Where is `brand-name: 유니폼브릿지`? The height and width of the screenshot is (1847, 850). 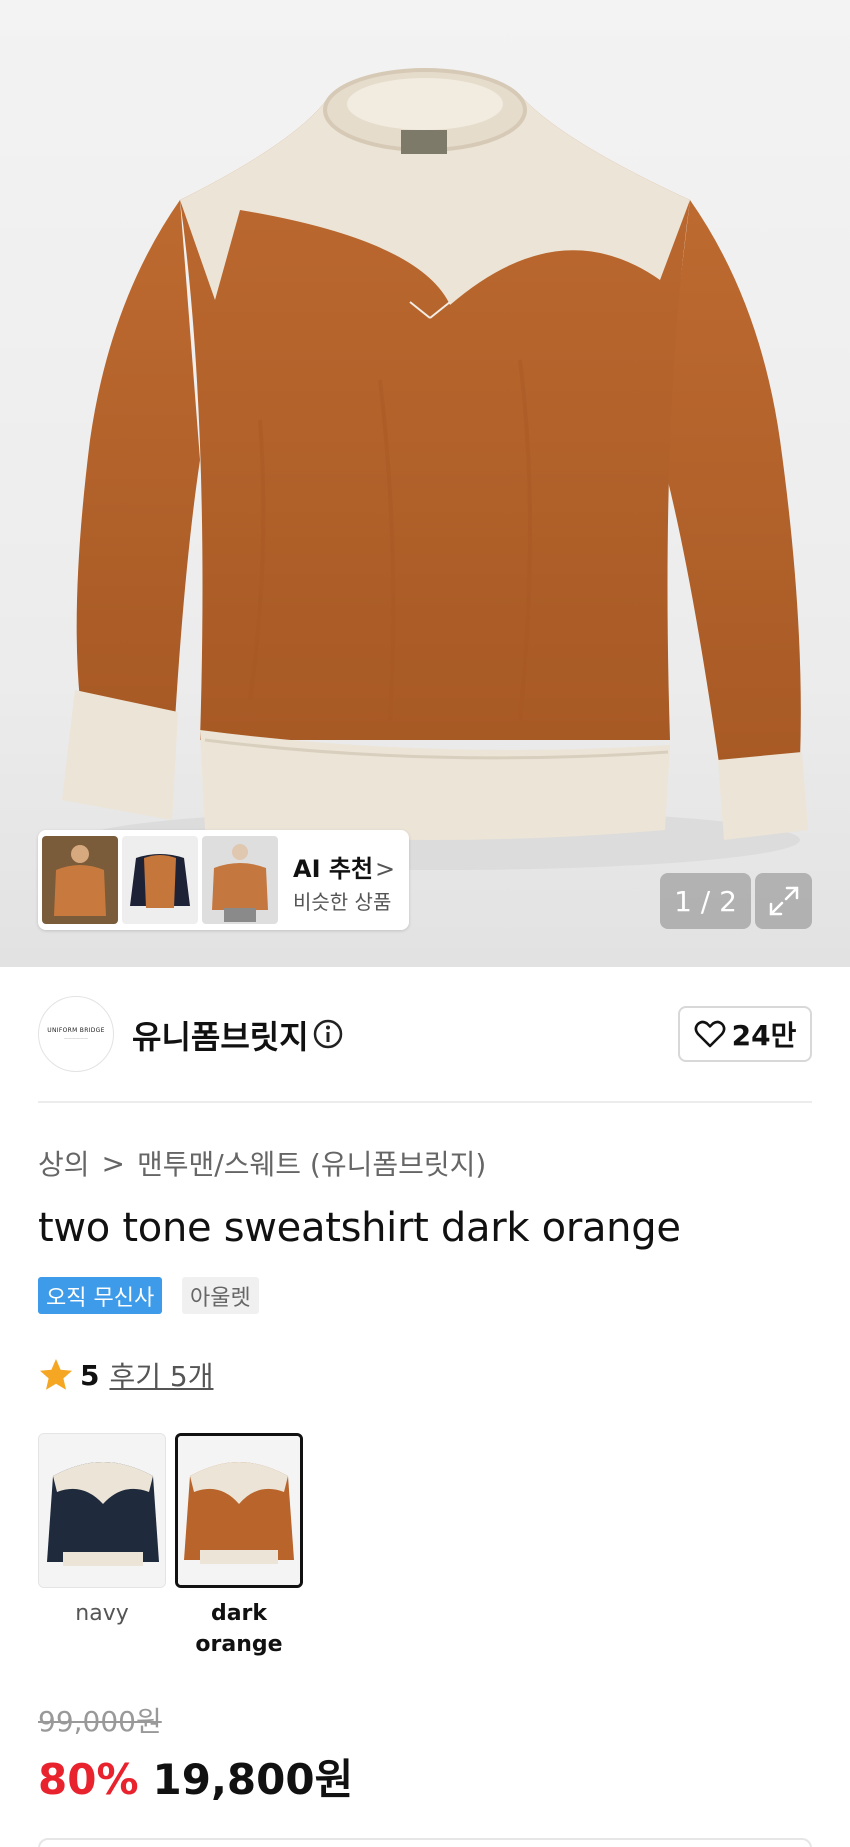 brand-name: 유니폼브릿지 is located at coordinates (220, 1035).